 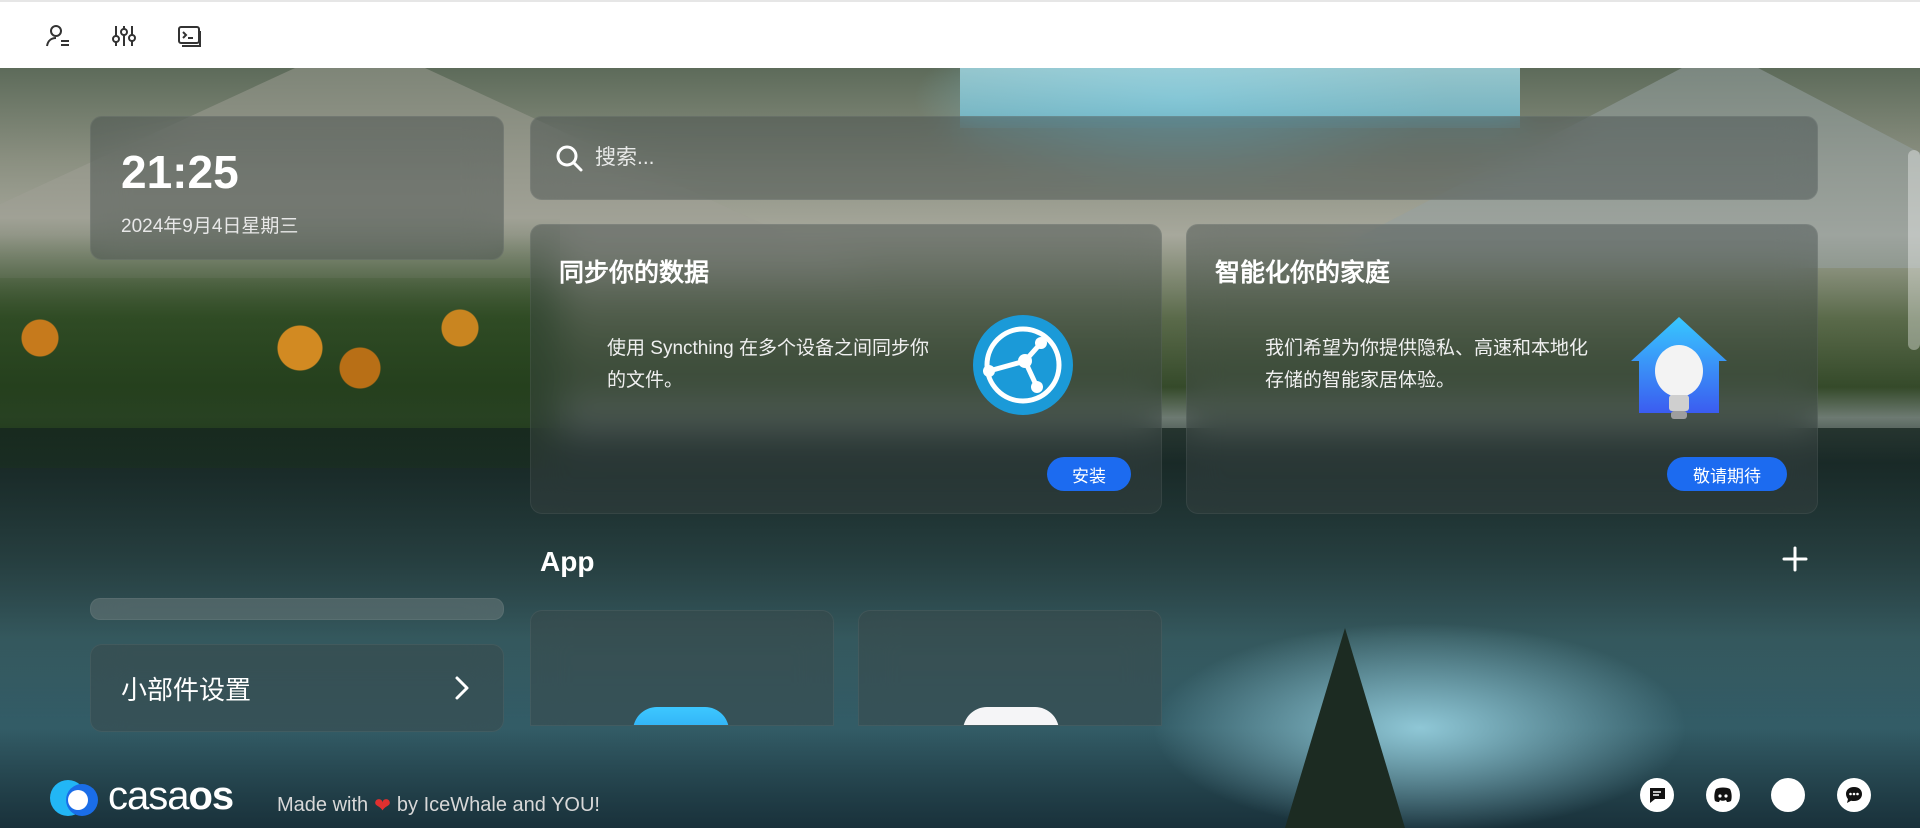 I want to click on widget-settings-button: 小部件设置, so click(x=297, y=688).